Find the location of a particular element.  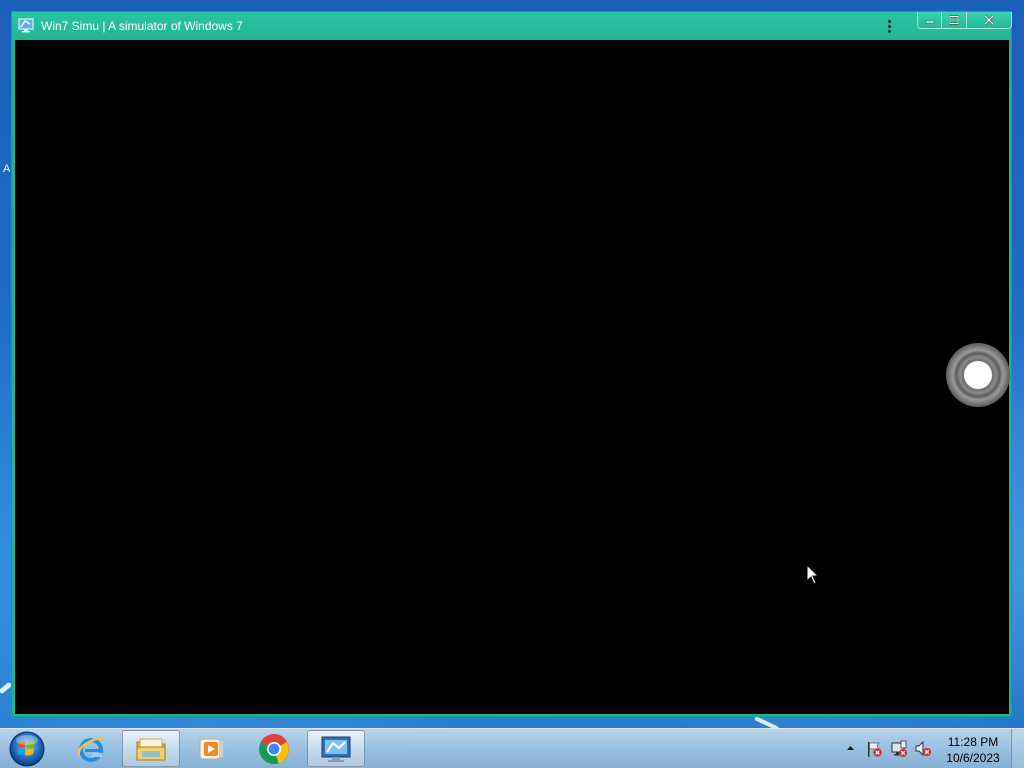

window-controls is located at coordinates (964, 21).